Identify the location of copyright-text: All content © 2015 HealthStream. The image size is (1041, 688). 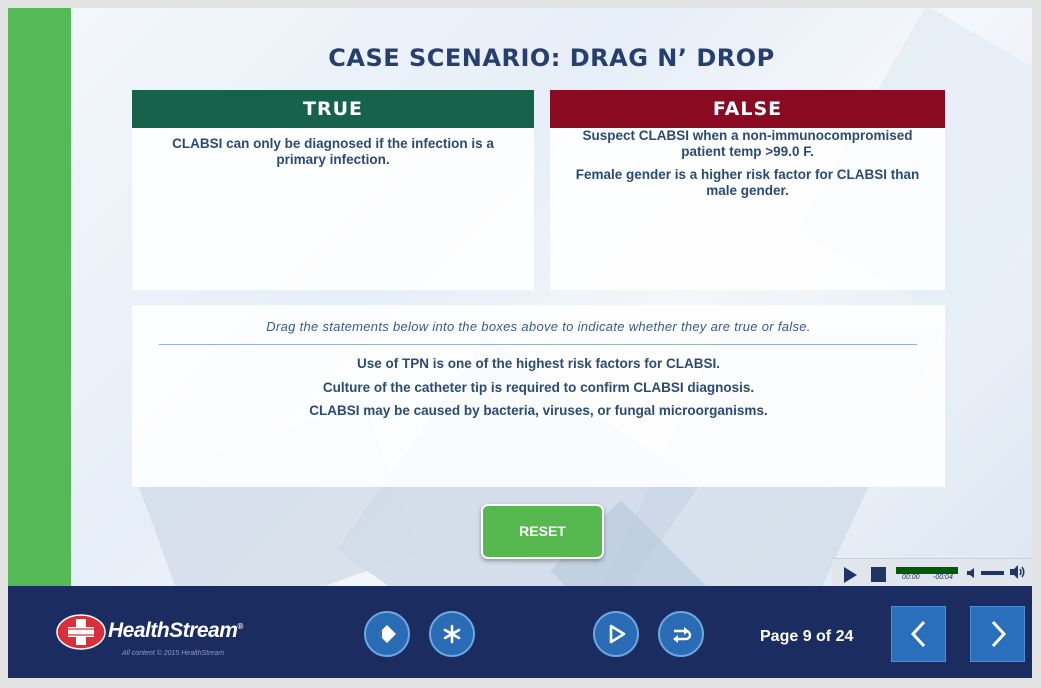
(173, 653).